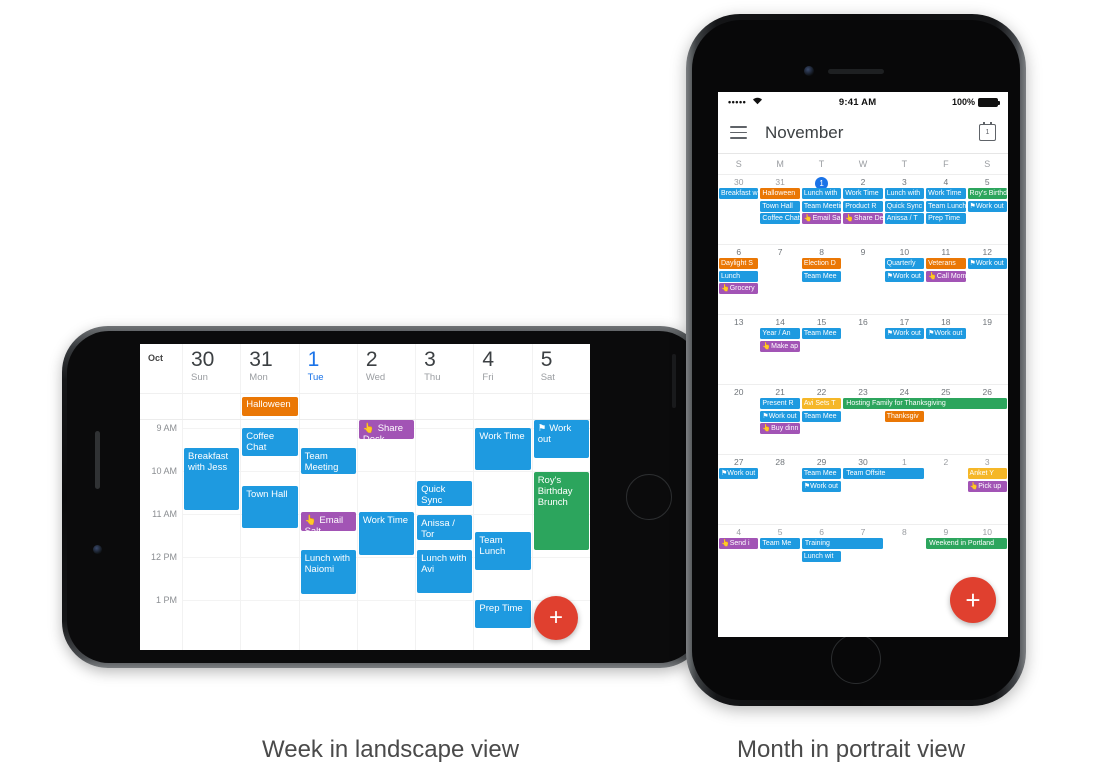 The height and width of the screenshot is (768, 1097). What do you see at coordinates (212, 479) in the screenshot?
I see `calendar-event: Breakfast with Jess` at bounding box center [212, 479].